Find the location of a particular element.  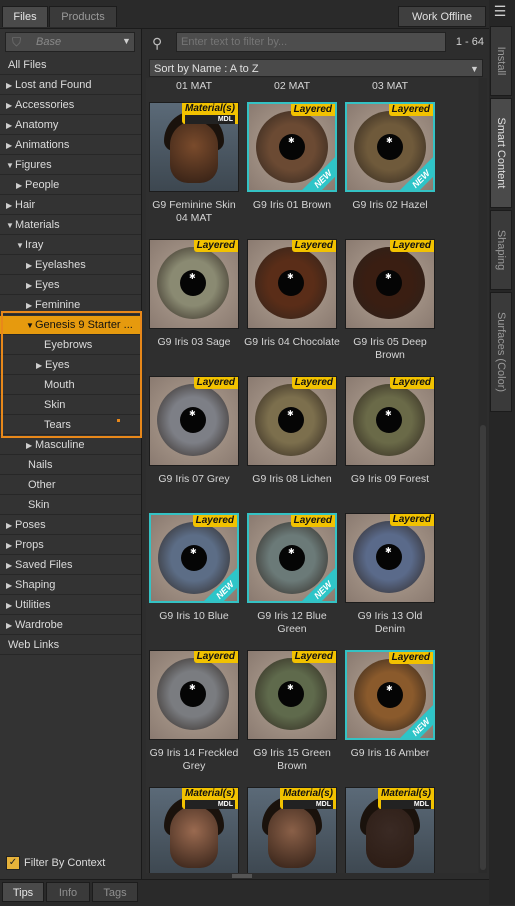

tree-item: ▶ Poses is located at coordinates (70, 525).